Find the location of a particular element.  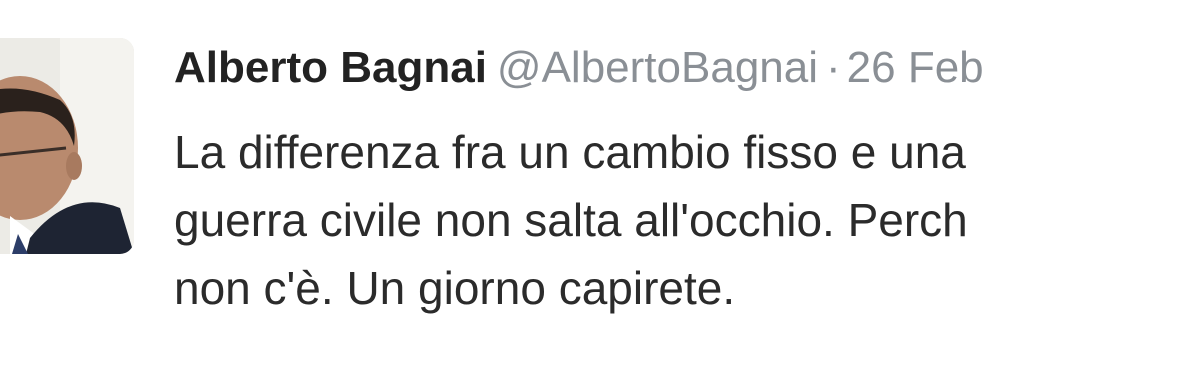

tweet-header: Alberto Bagnai @AlbertoBagnai · 26 Feb is located at coordinates (579, 68).